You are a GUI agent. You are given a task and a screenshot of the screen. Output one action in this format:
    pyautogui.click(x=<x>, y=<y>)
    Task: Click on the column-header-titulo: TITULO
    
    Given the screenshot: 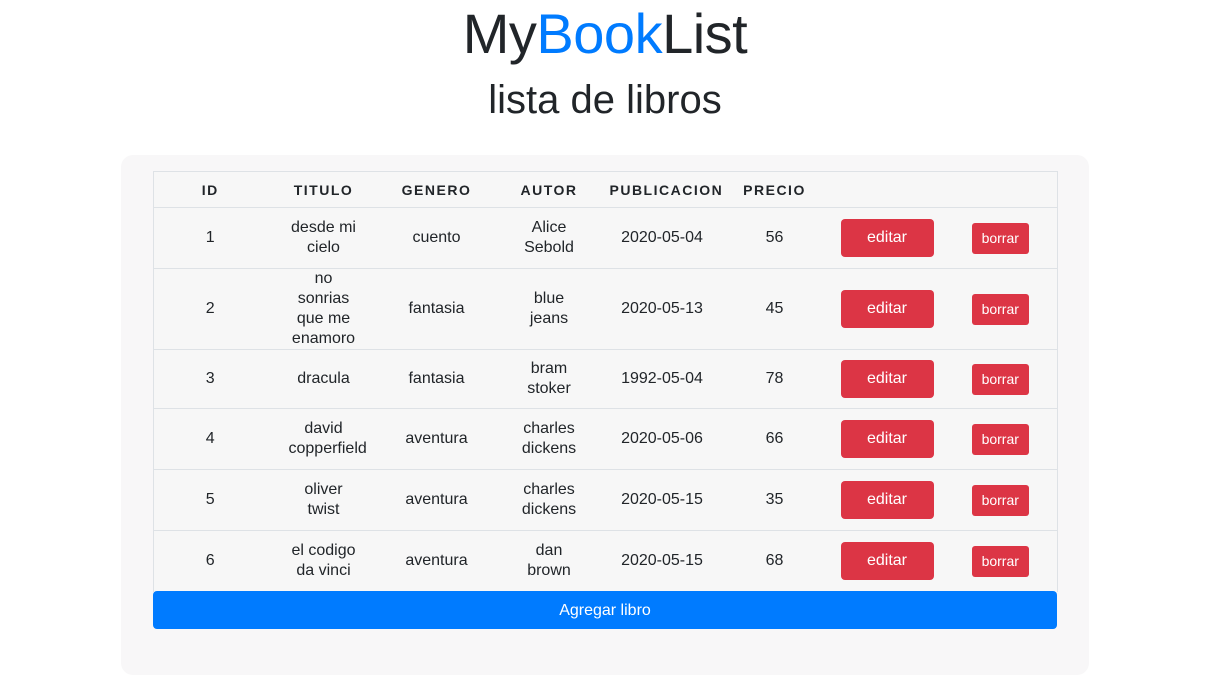 What is the action you would take?
    pyautogui.click(x=323, y=189)
    